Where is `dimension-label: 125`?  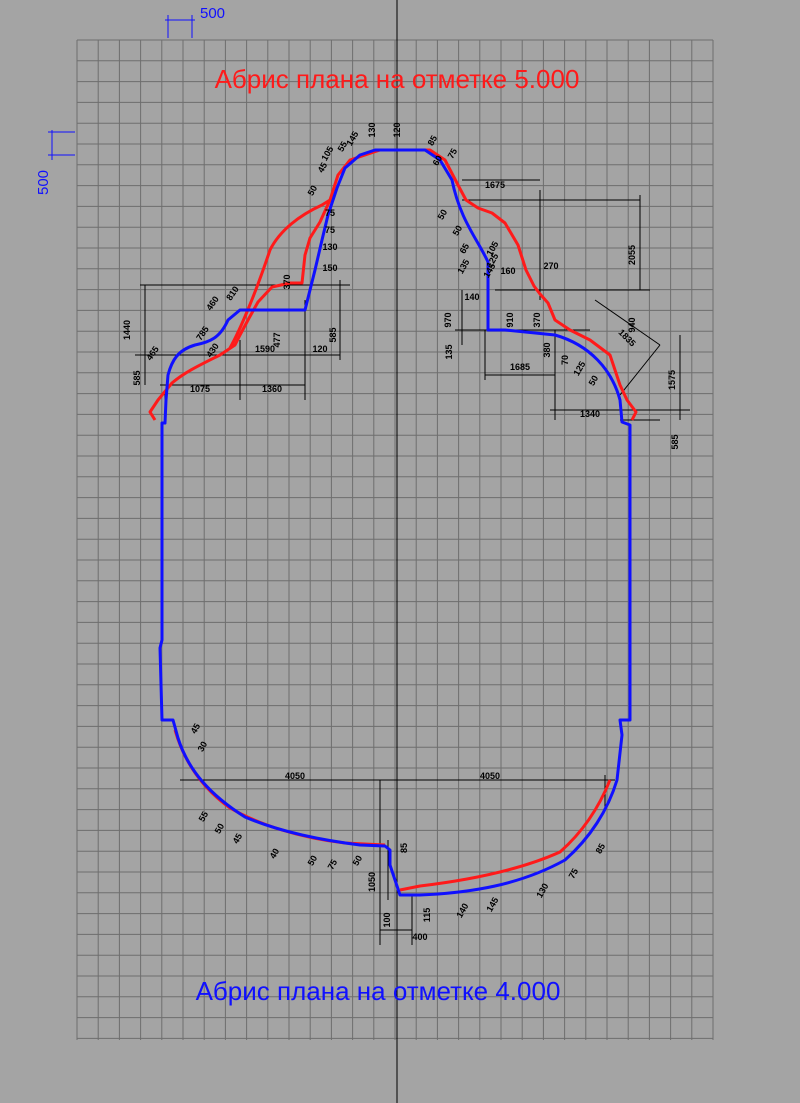 dimension-label: 125 is located at coordinates (579, 368).